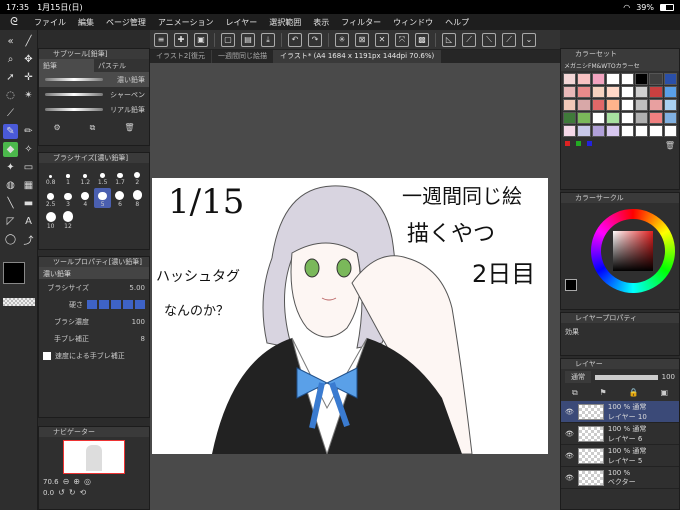 The height and width of the screenshot is (510, 680). I want to click on gradient-tool-icon: ▦, so click(28, 185).